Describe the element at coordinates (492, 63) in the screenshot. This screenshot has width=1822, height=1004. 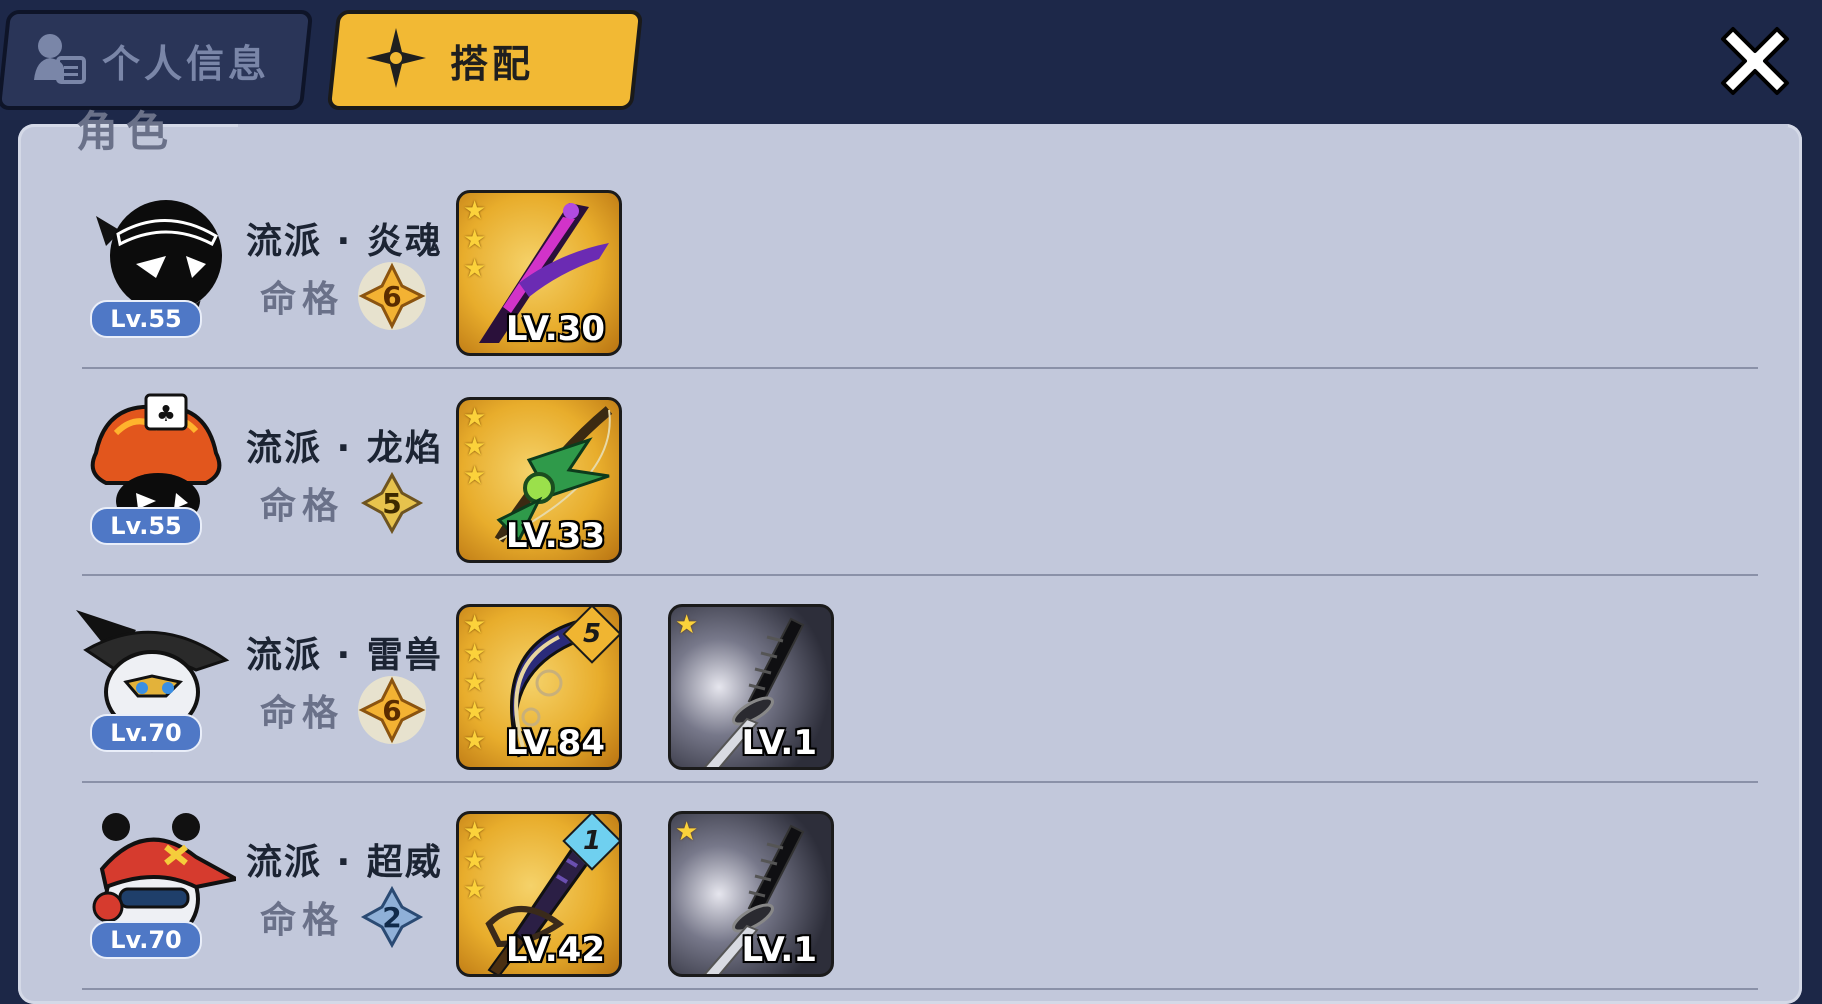
I see `tab-loadout-label: 搭配` at that location.